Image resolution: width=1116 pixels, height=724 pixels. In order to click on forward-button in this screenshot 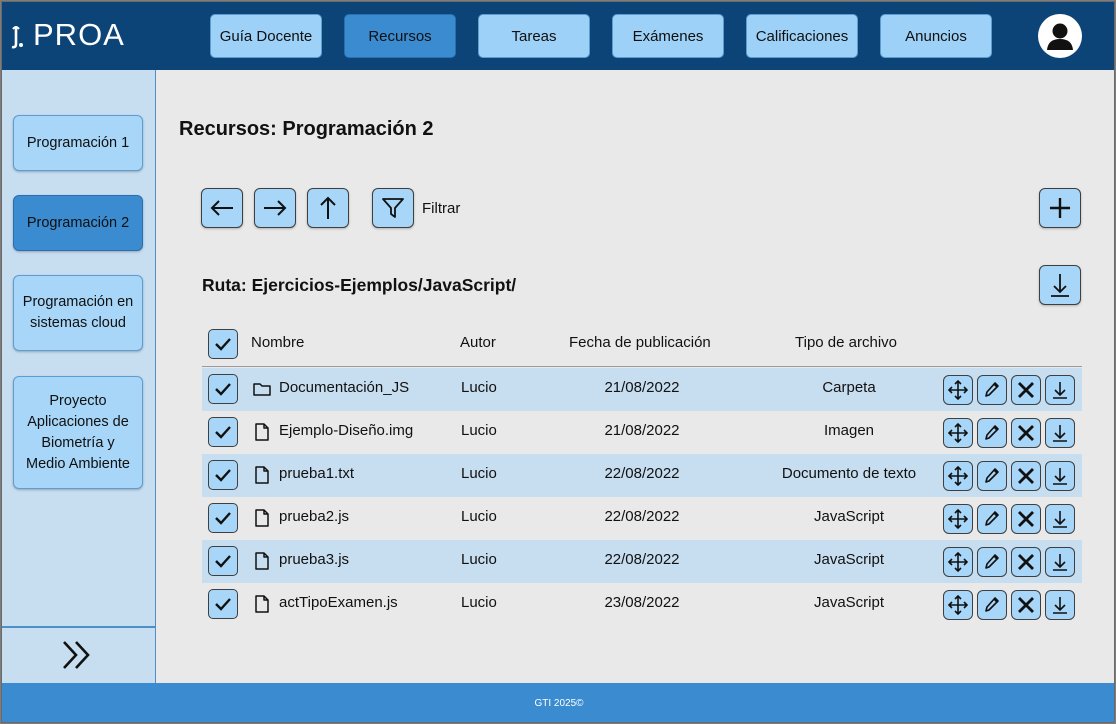, I will do `click(275, 208)`.